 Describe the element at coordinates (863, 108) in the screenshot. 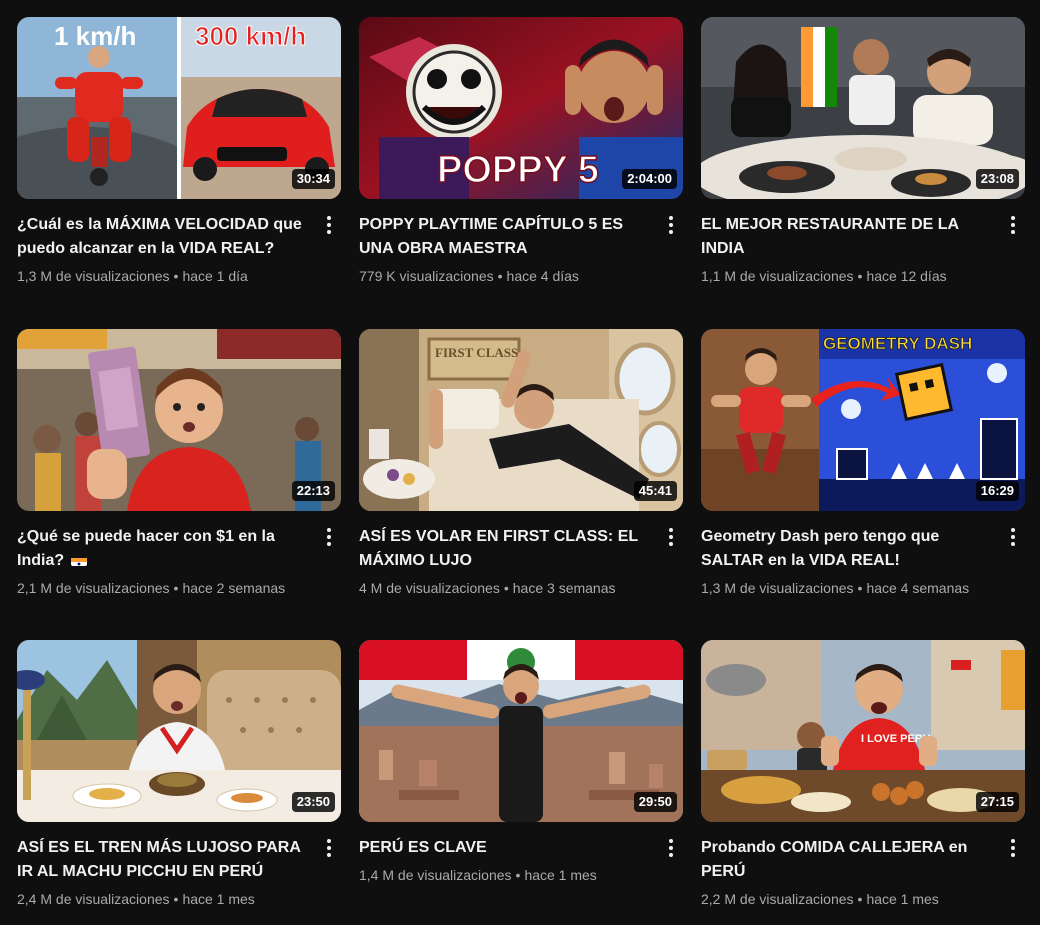

I see `video-thumbnail: 23:08` at that location.